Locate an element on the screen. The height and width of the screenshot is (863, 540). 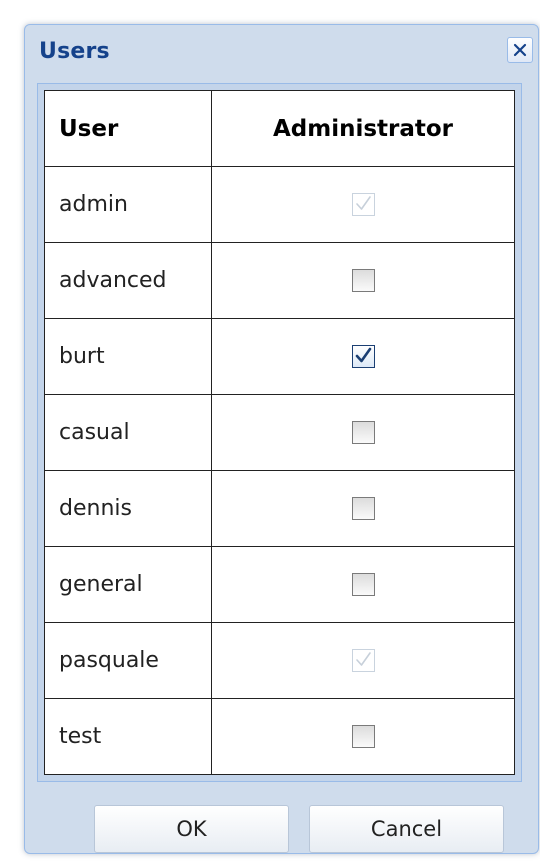
dialog-title: Users is located at coordinates (74, 51).